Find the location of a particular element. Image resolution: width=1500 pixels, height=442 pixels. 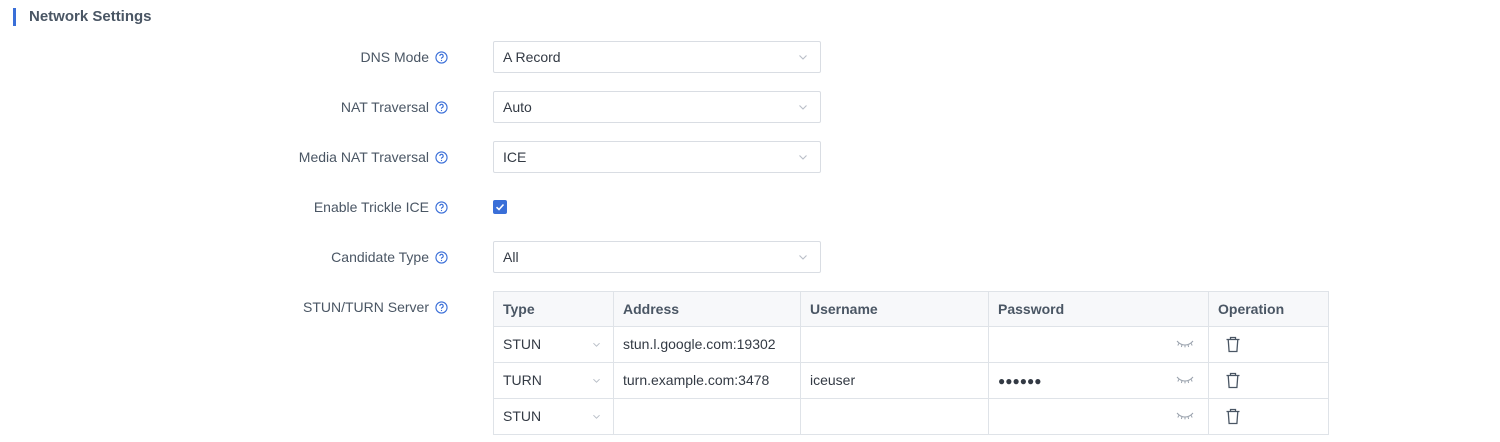

candidate-type-label: Candidate Type is located at coordinates (380, 257).